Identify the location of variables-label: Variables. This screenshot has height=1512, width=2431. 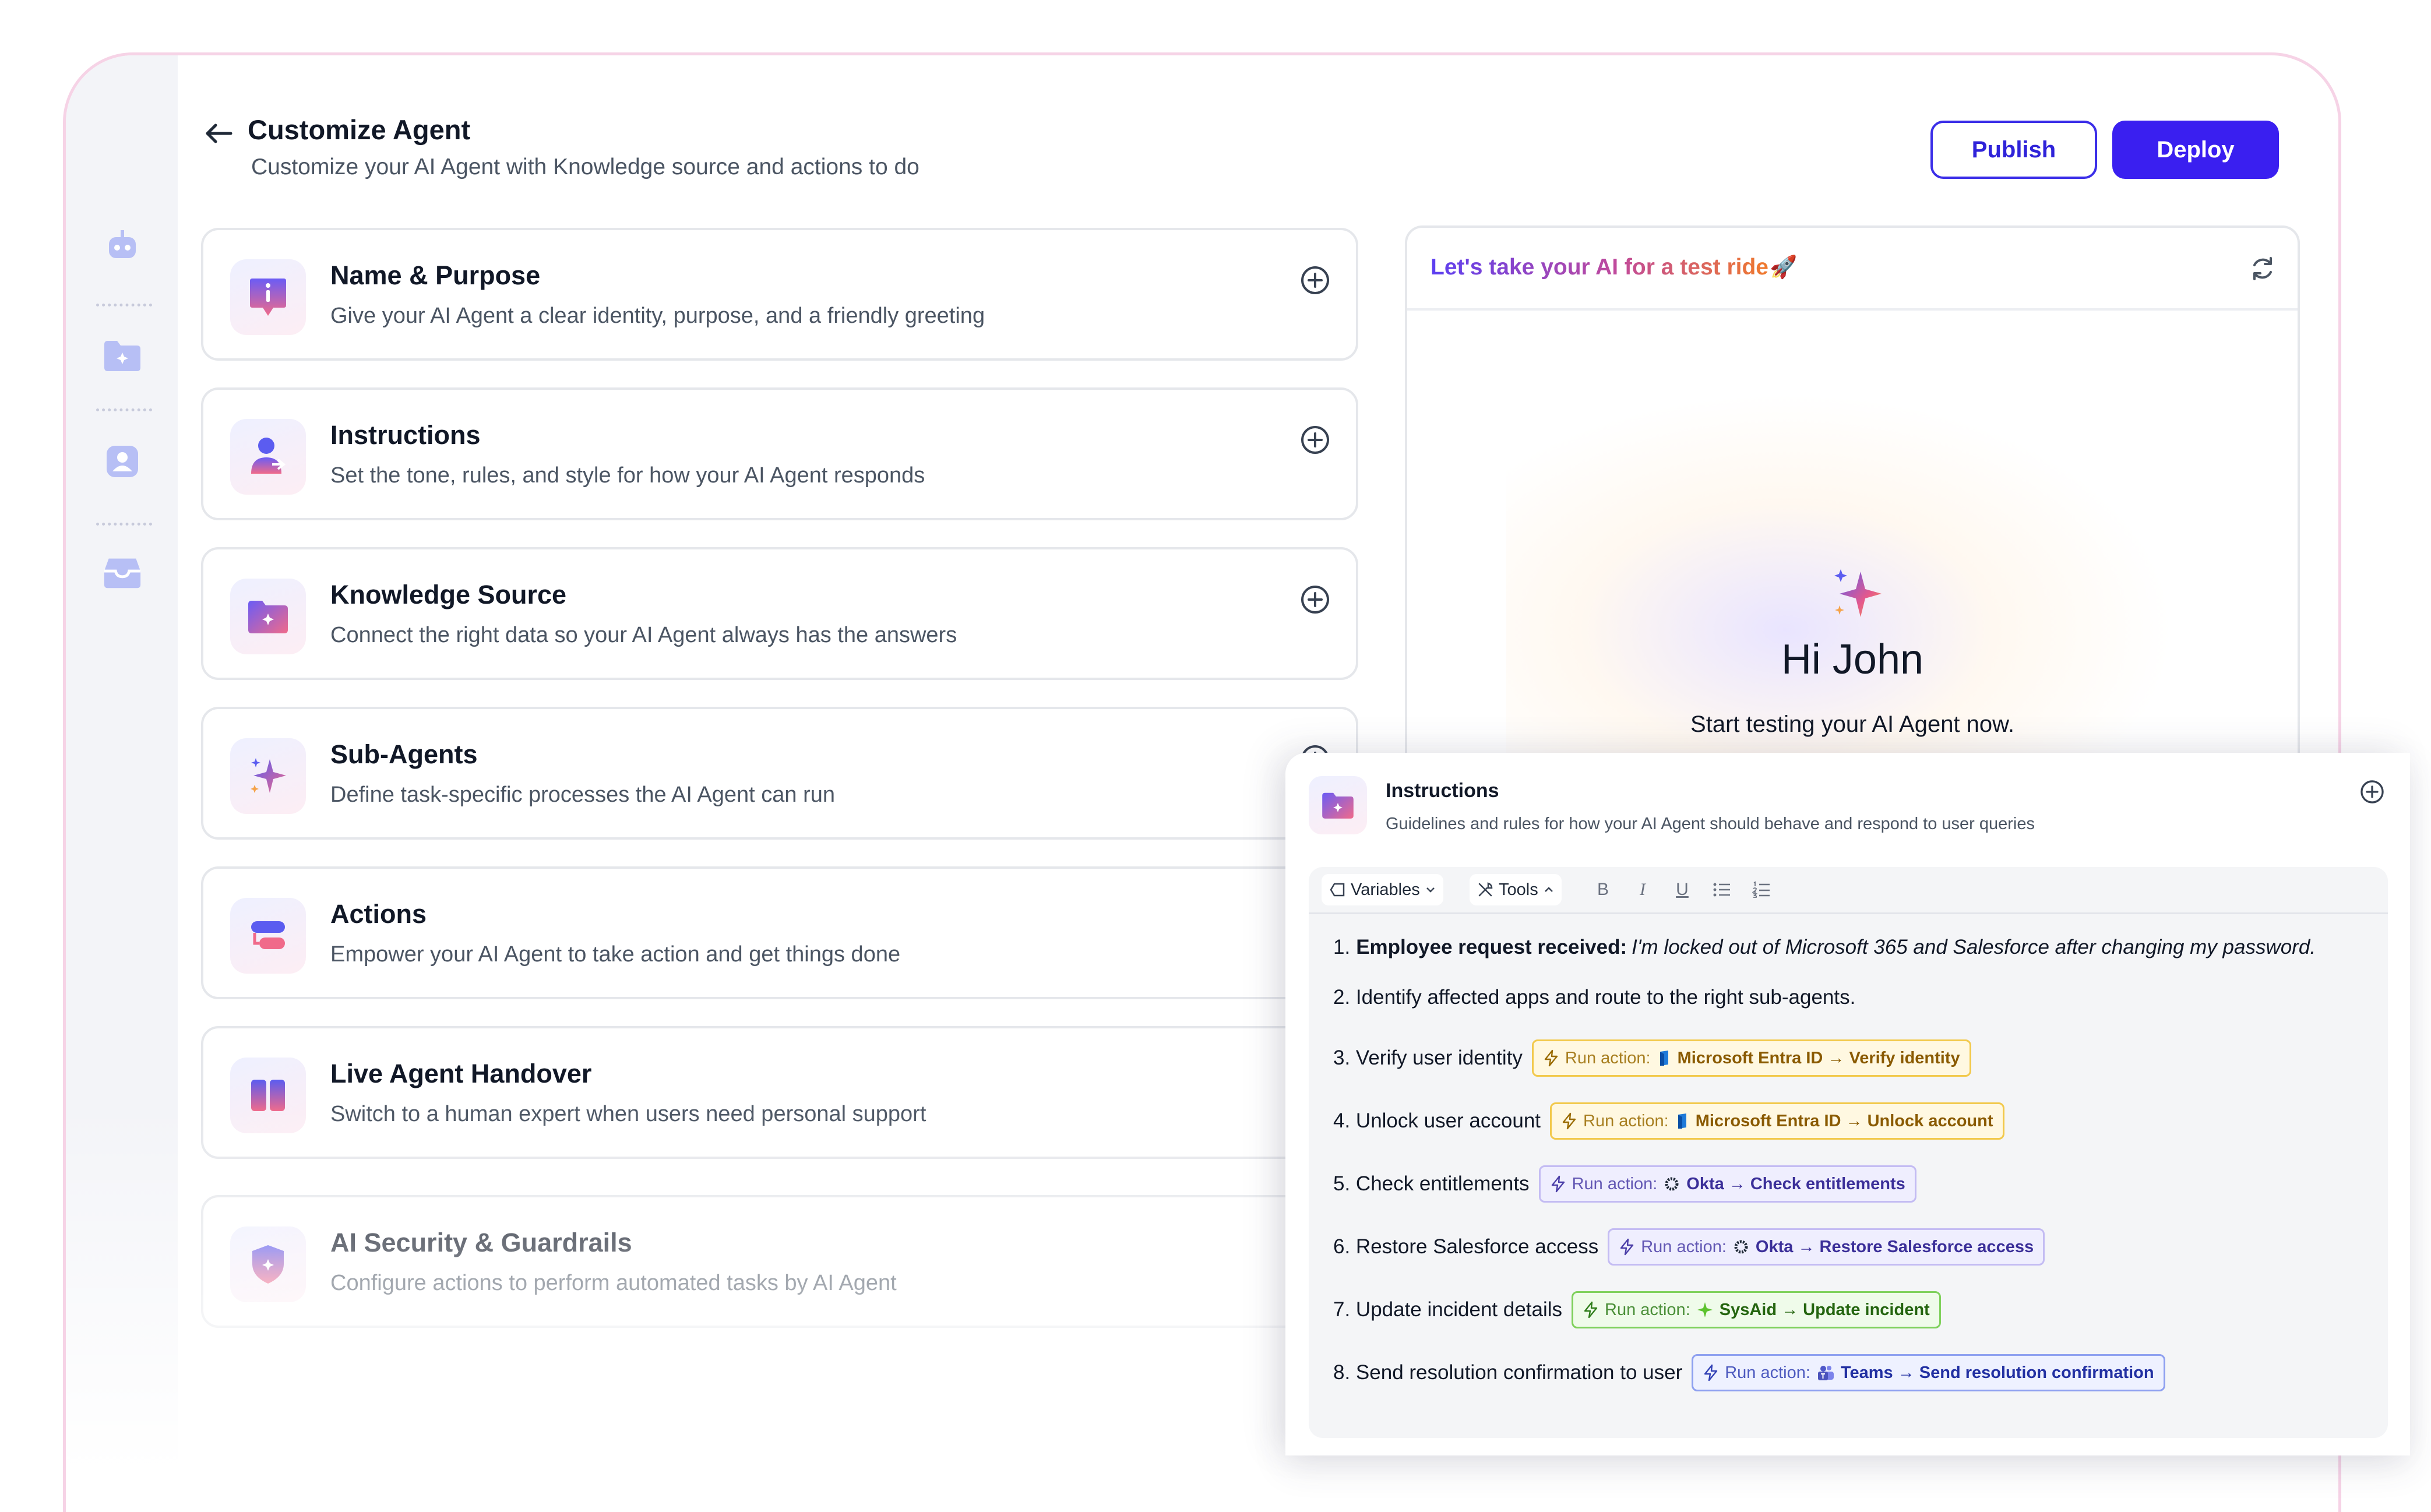
(1385, 889).